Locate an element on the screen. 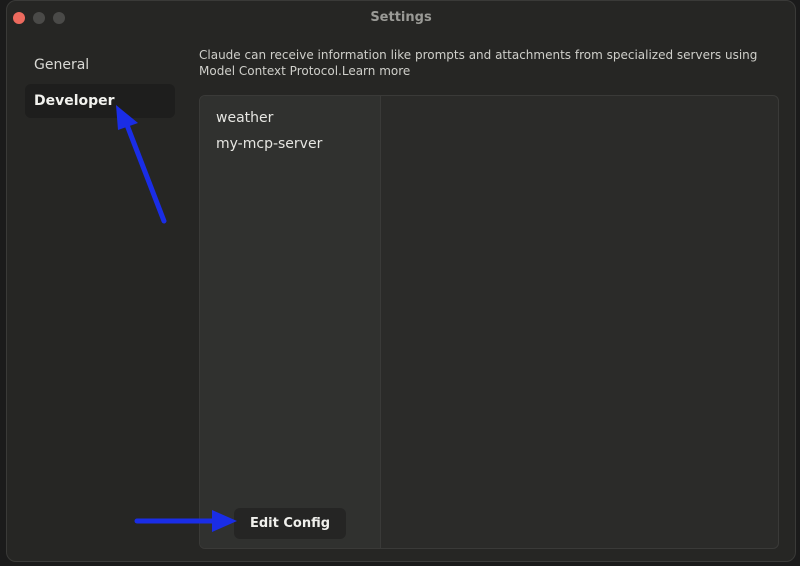 This screenshot has width=800, height=566. sidebar-item-developer: Developer is located at coordinates (100, 101).